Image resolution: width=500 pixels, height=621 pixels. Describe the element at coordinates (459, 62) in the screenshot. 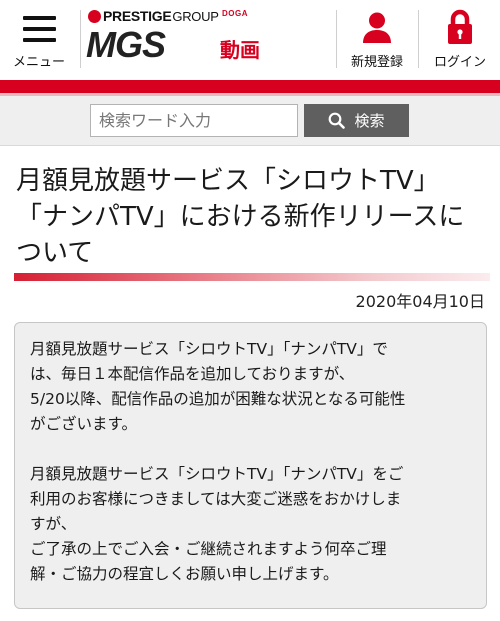

I see `login-label: ログイン` at that location.